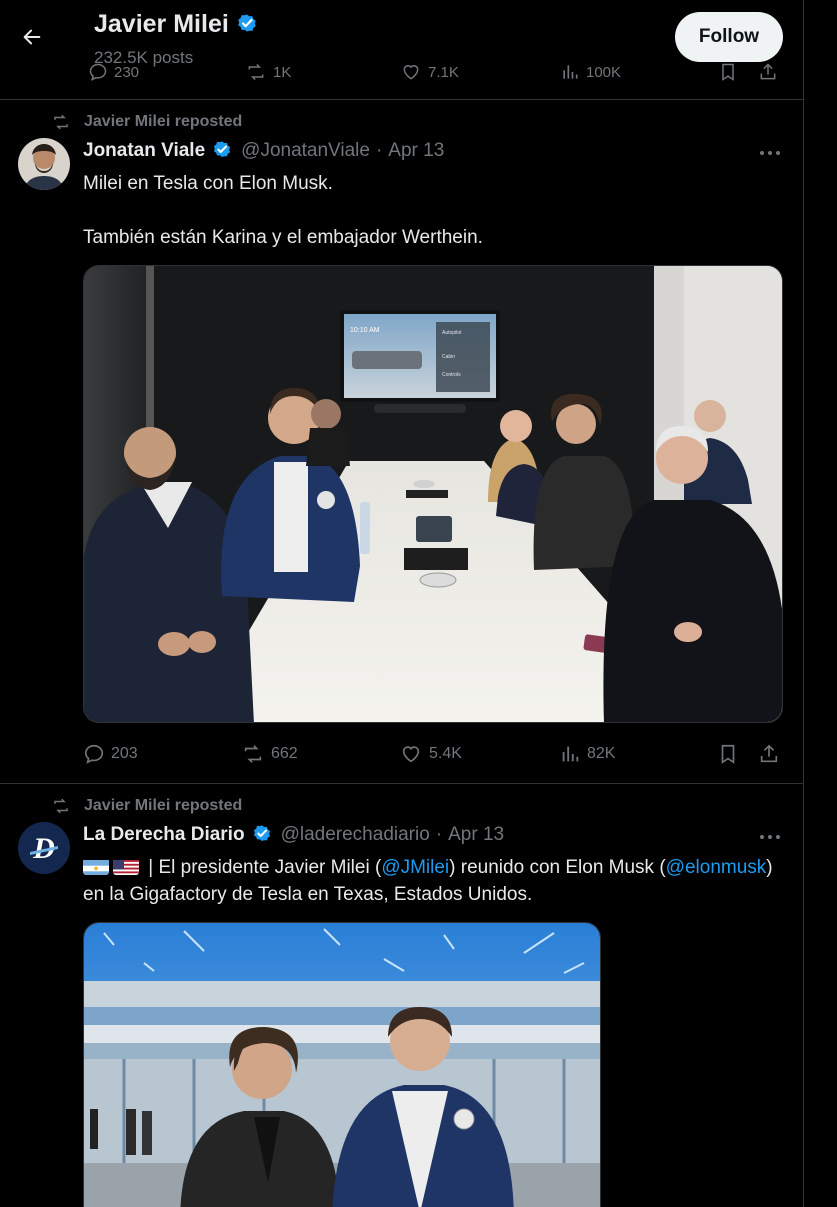  I want to click on avatar: D, so click(44, 848).